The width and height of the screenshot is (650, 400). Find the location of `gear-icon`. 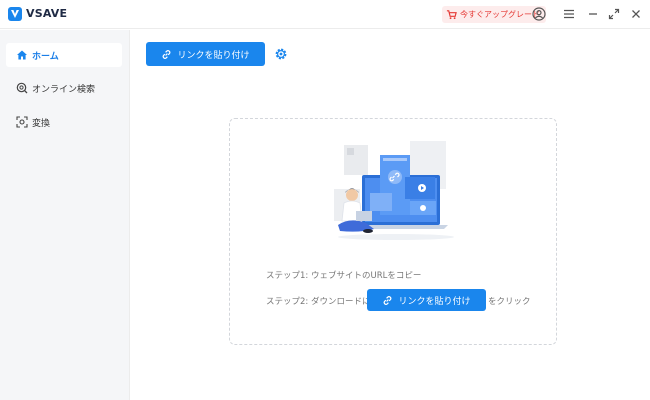

gear-icon is located at coordinates (281, 54).